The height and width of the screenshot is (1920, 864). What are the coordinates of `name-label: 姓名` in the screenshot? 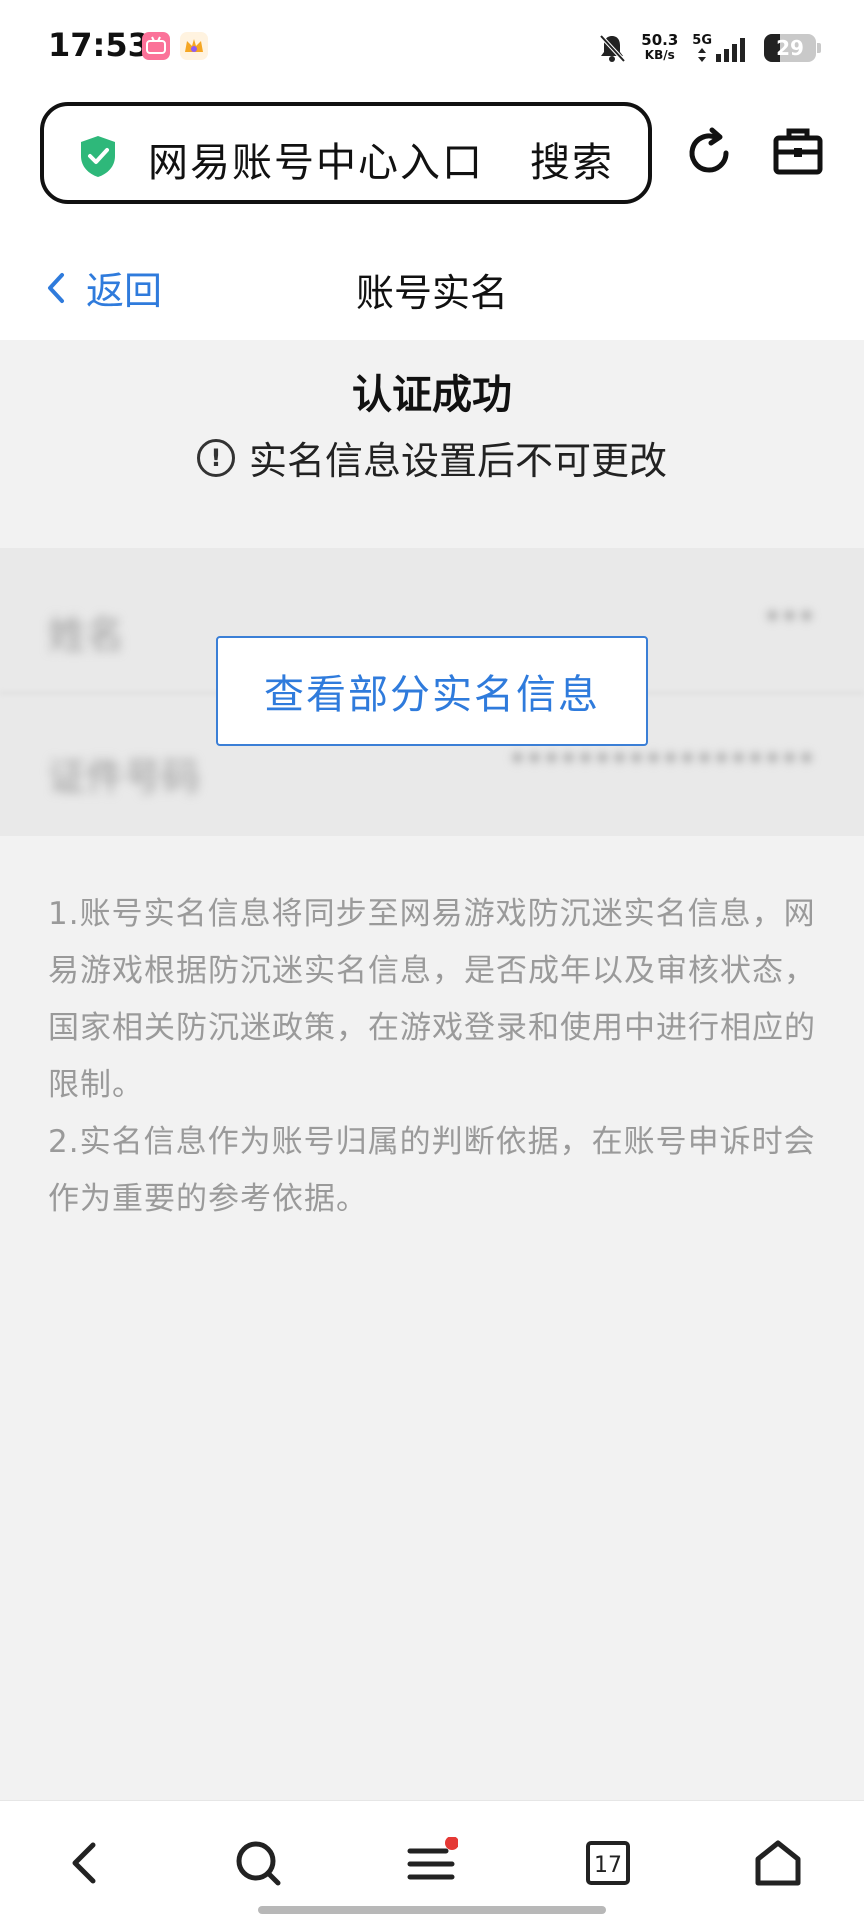 It's located at (86, 635).